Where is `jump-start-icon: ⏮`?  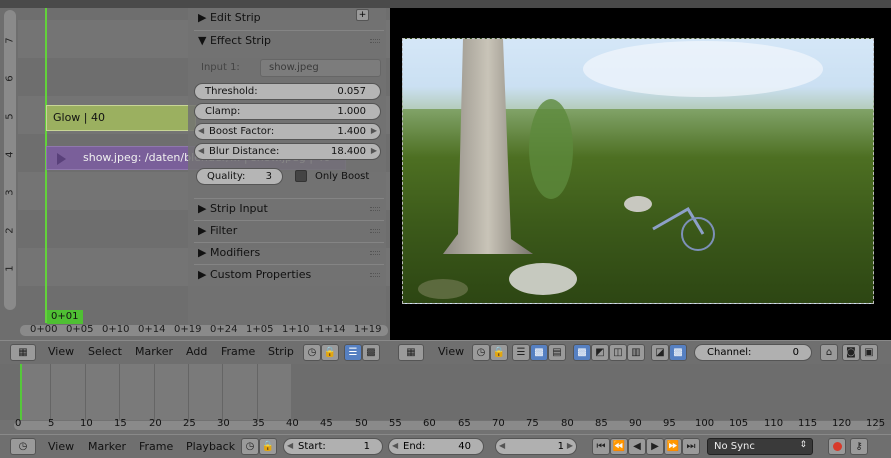
jump-start-icon: ⏮ is located at coordinates (601, 446).